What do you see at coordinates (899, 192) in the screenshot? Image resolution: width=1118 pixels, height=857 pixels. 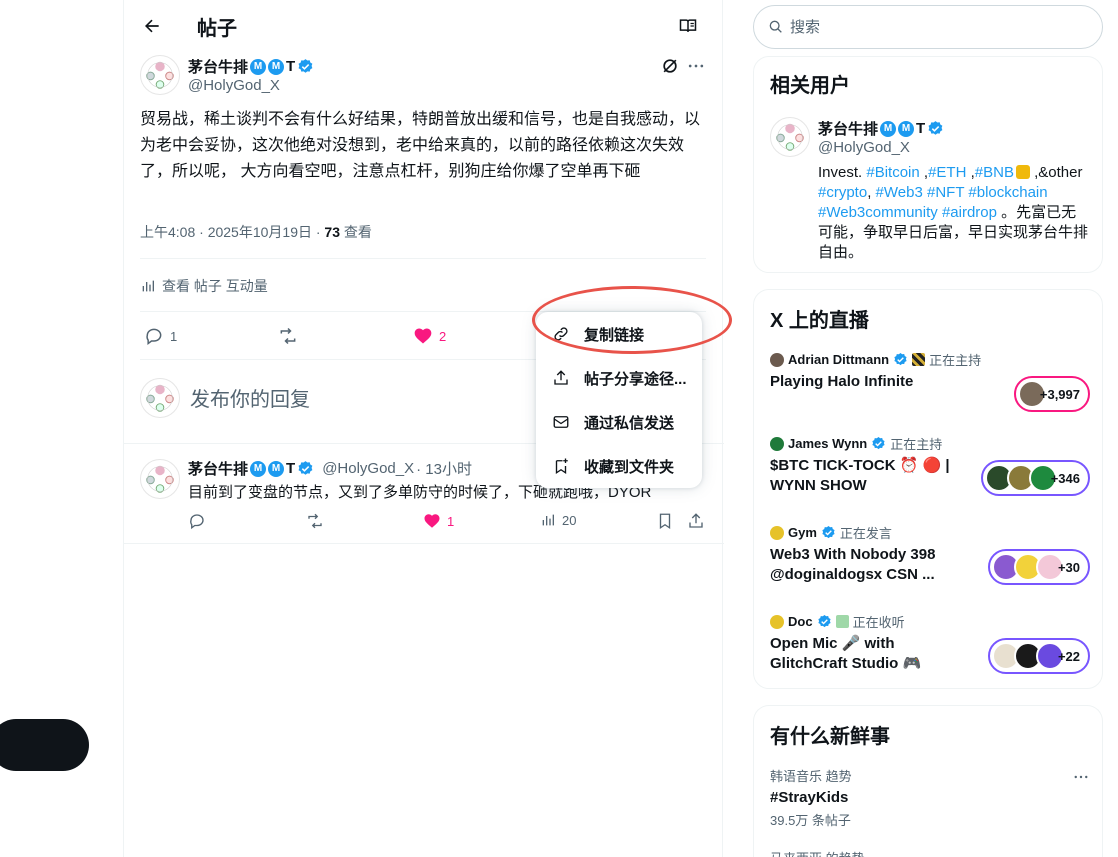 I see `hashtag-link: #Web3` at bounding box center [899, 192].